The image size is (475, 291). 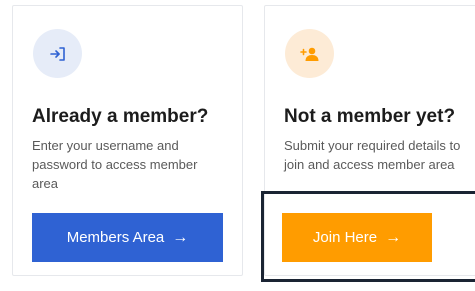 I want to click on join-here-button: Join Here →, so click(x=357, y=237).